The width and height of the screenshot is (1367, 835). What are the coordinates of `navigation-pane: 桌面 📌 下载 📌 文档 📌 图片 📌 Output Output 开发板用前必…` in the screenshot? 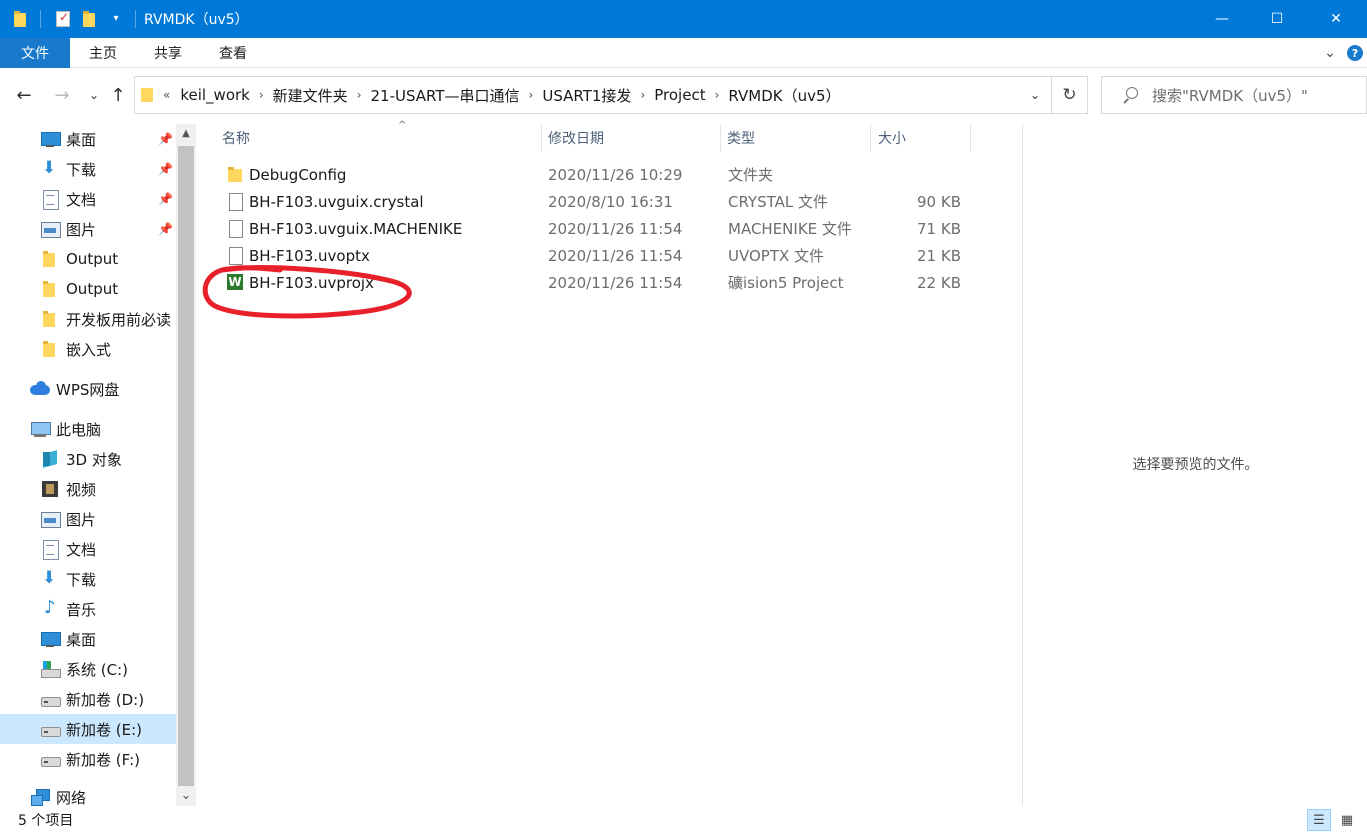 It's located at (98, 465).